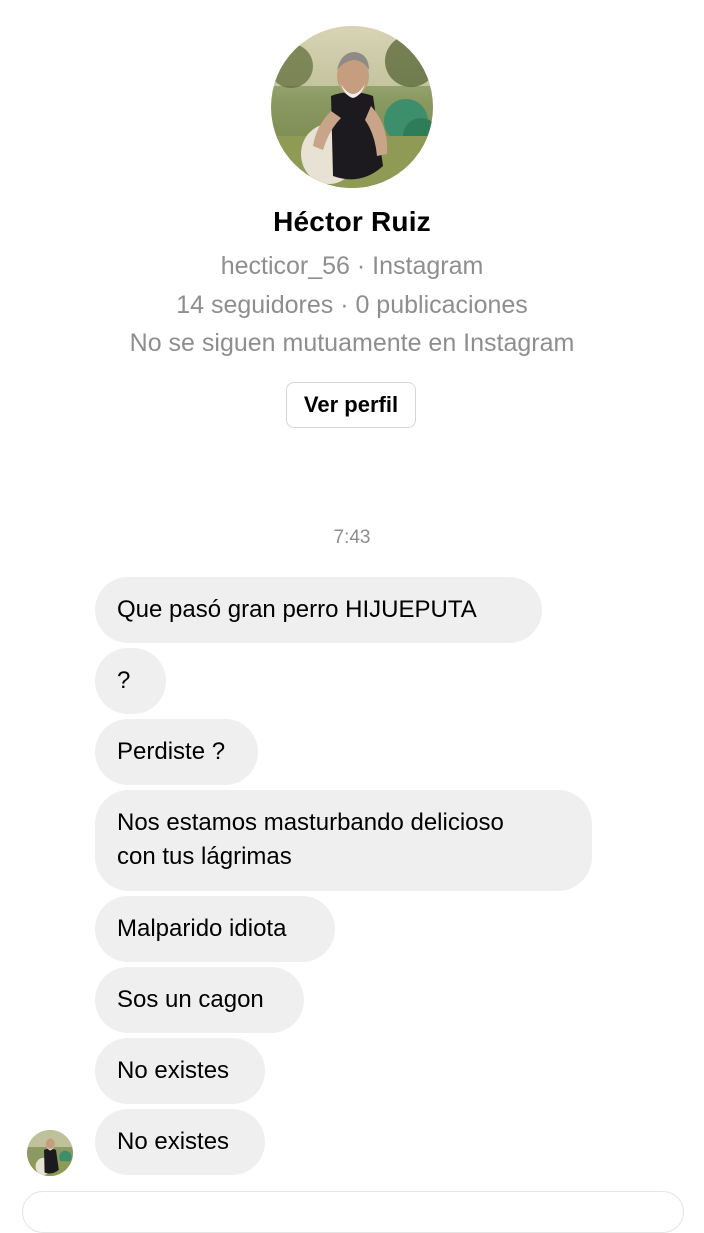 The width and height of the screenshot is (704, 1233). Describe the element at coordinates (215, 929) in the screenshot. I see `message-bubble: Malparido idiota` at that location.